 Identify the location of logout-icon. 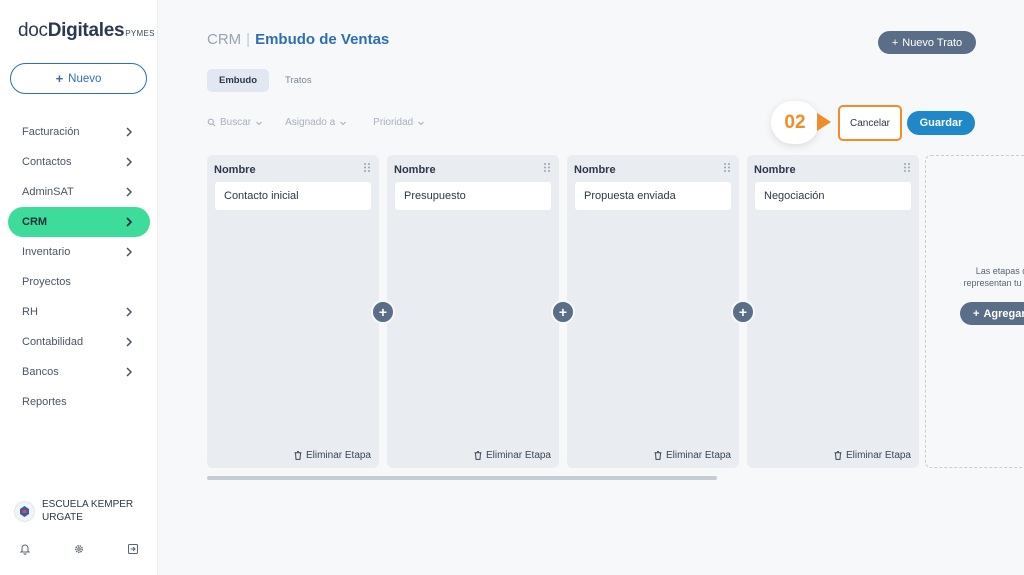
(134, 549).